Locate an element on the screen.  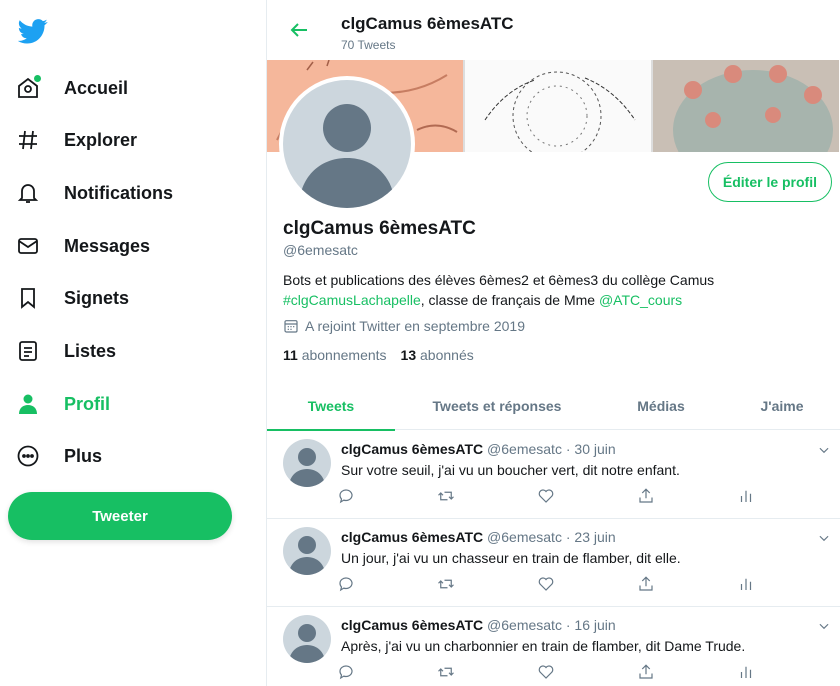
profile-handle: @6emesatc is located at coordinates (320, 250).